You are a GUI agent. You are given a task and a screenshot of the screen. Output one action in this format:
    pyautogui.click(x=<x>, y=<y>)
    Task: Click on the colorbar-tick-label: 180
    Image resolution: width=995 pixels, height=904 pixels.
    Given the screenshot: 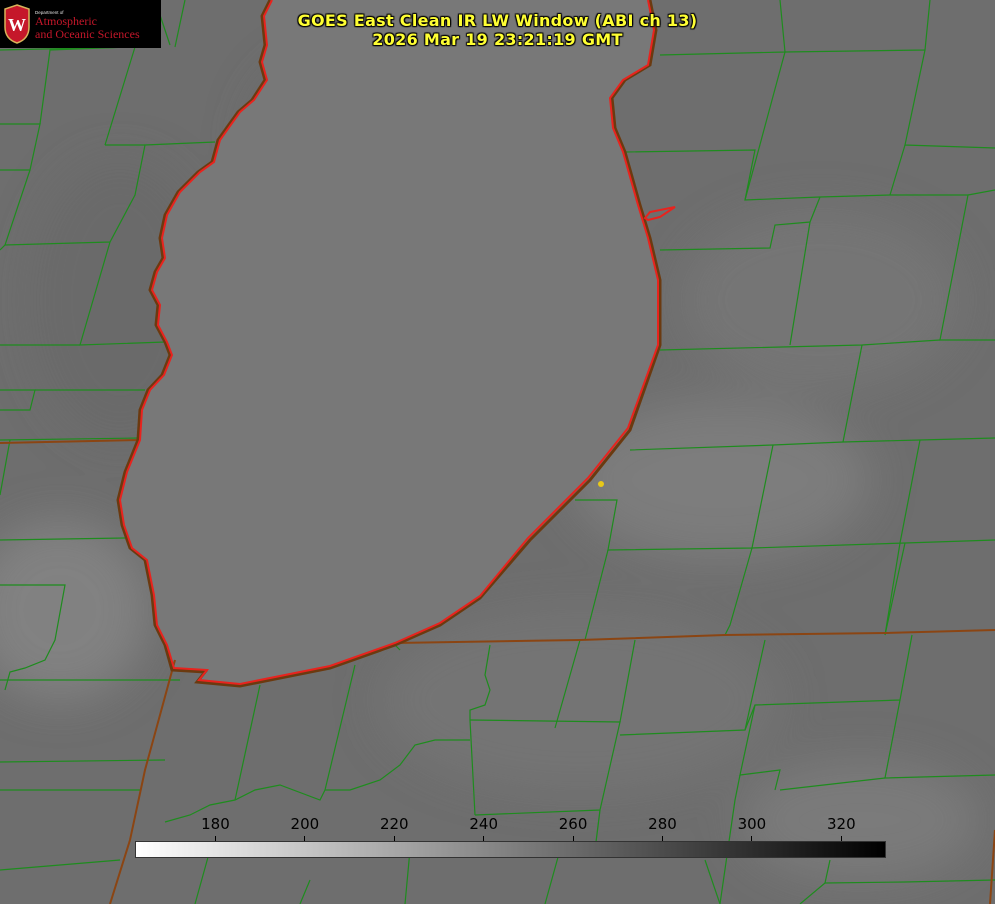 What is the action you would take?
    pyautogui.click(x=215, y=824)
    